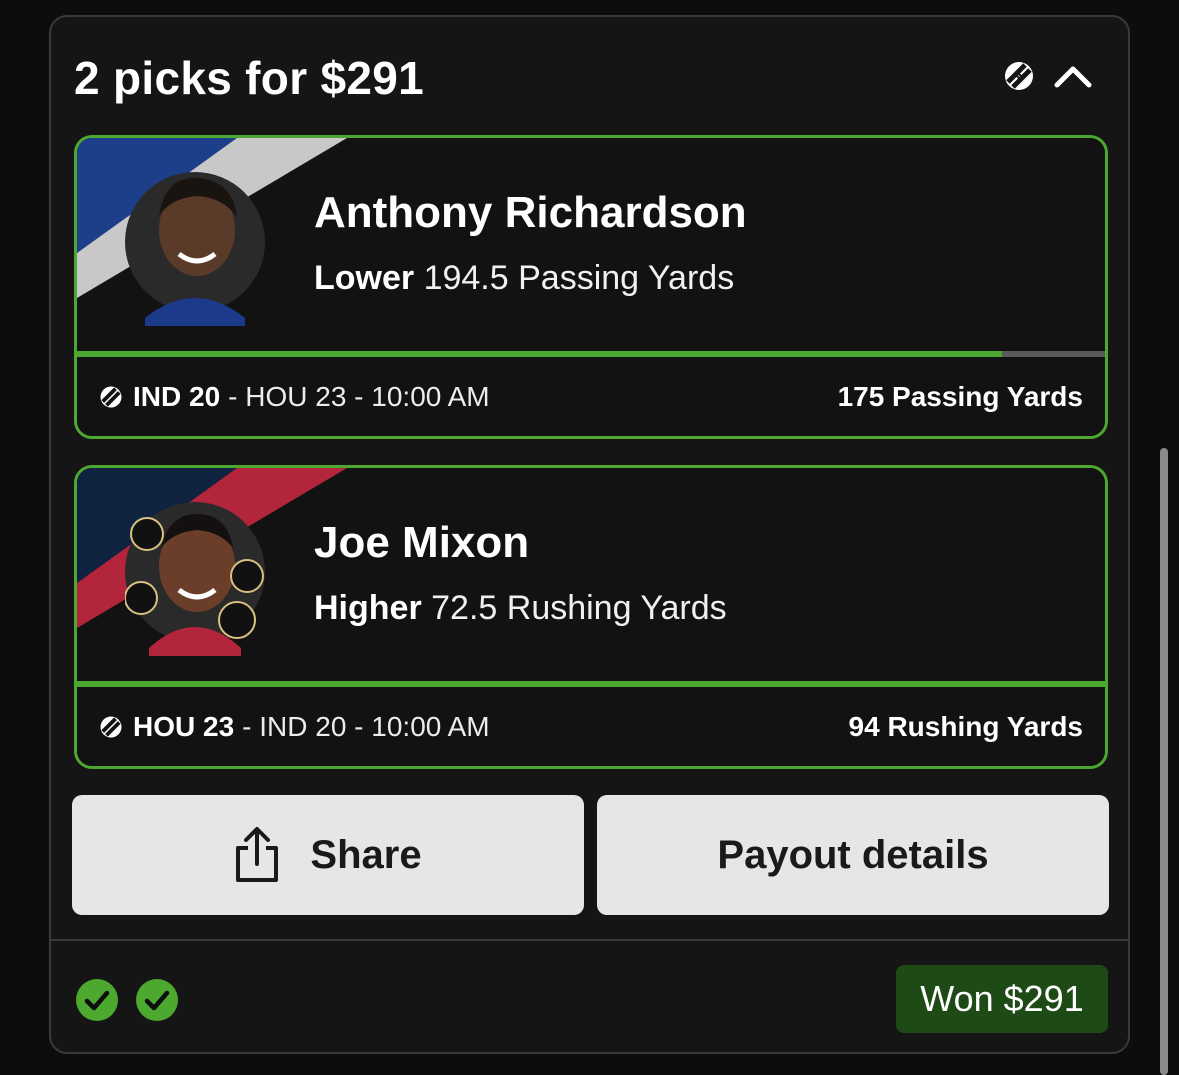  Describe the element at coordinates (589, 940) in the screenshot. I see `divider` at that location.